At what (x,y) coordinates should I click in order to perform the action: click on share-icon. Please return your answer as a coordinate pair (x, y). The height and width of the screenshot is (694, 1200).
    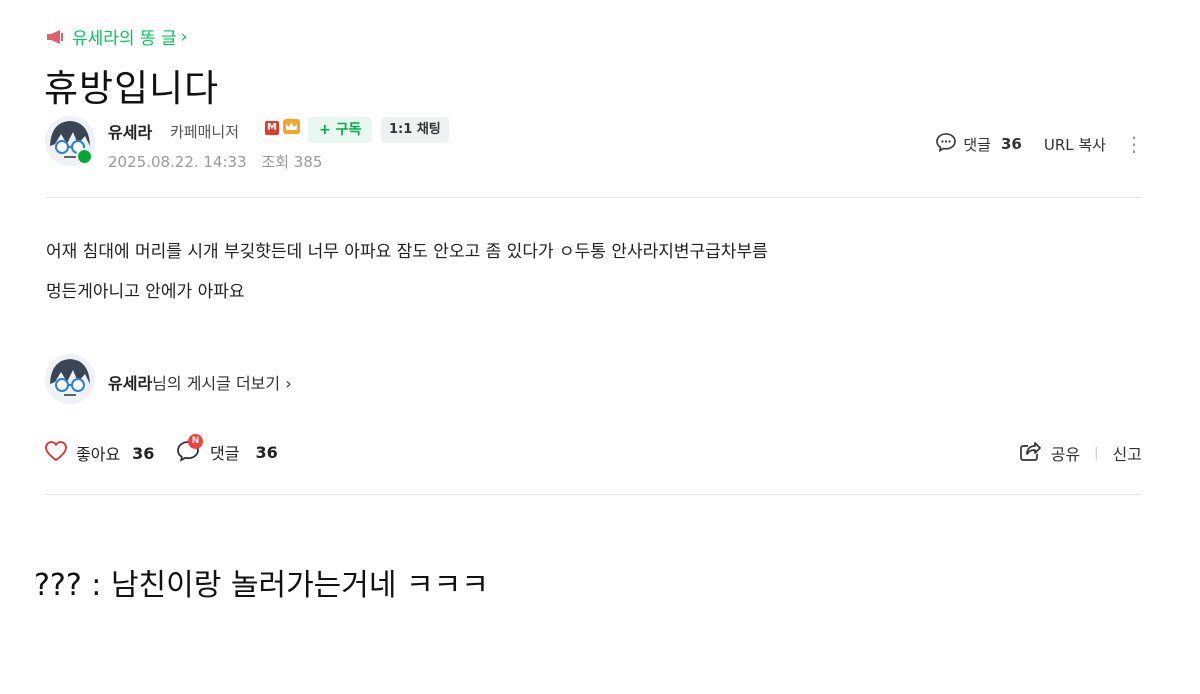
    Looking at the image, I should click on (1030, 453).